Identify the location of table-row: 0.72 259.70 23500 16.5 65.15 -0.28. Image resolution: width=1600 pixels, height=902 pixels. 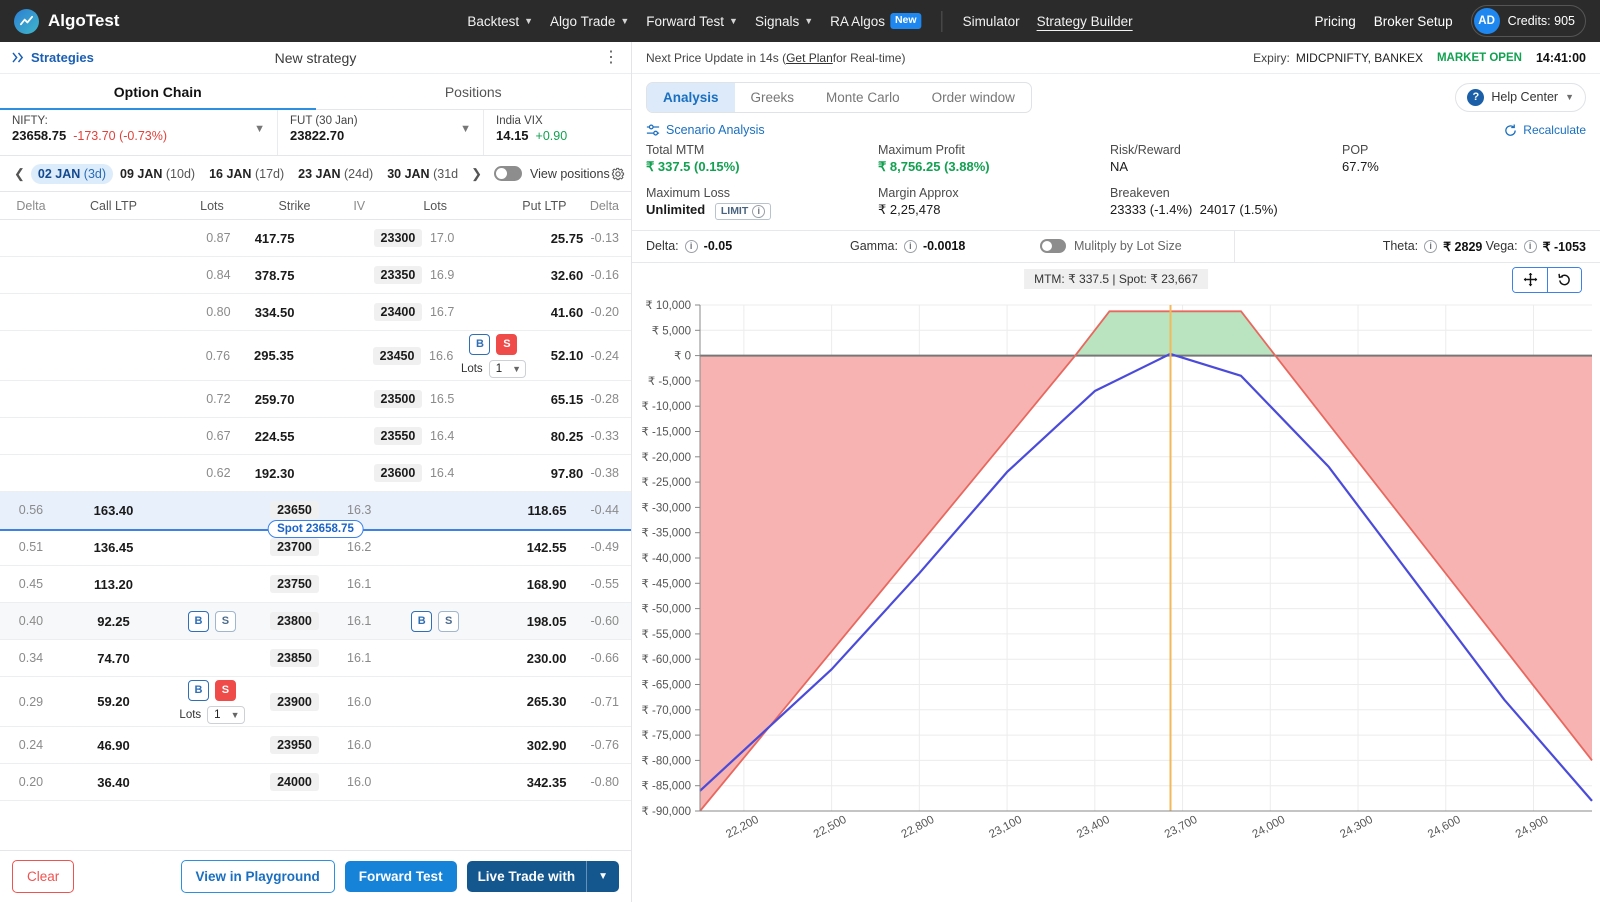
(315, 399).